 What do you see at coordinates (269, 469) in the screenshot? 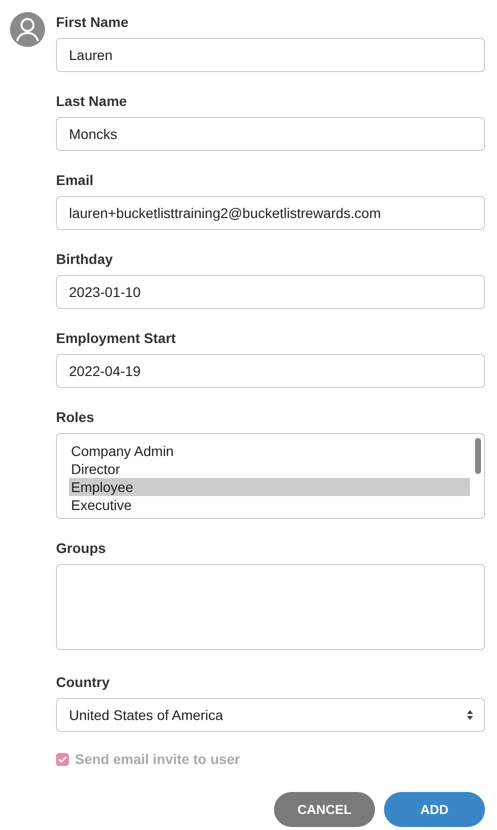
I see `role-option: Director` at bounding box center [269, 469].